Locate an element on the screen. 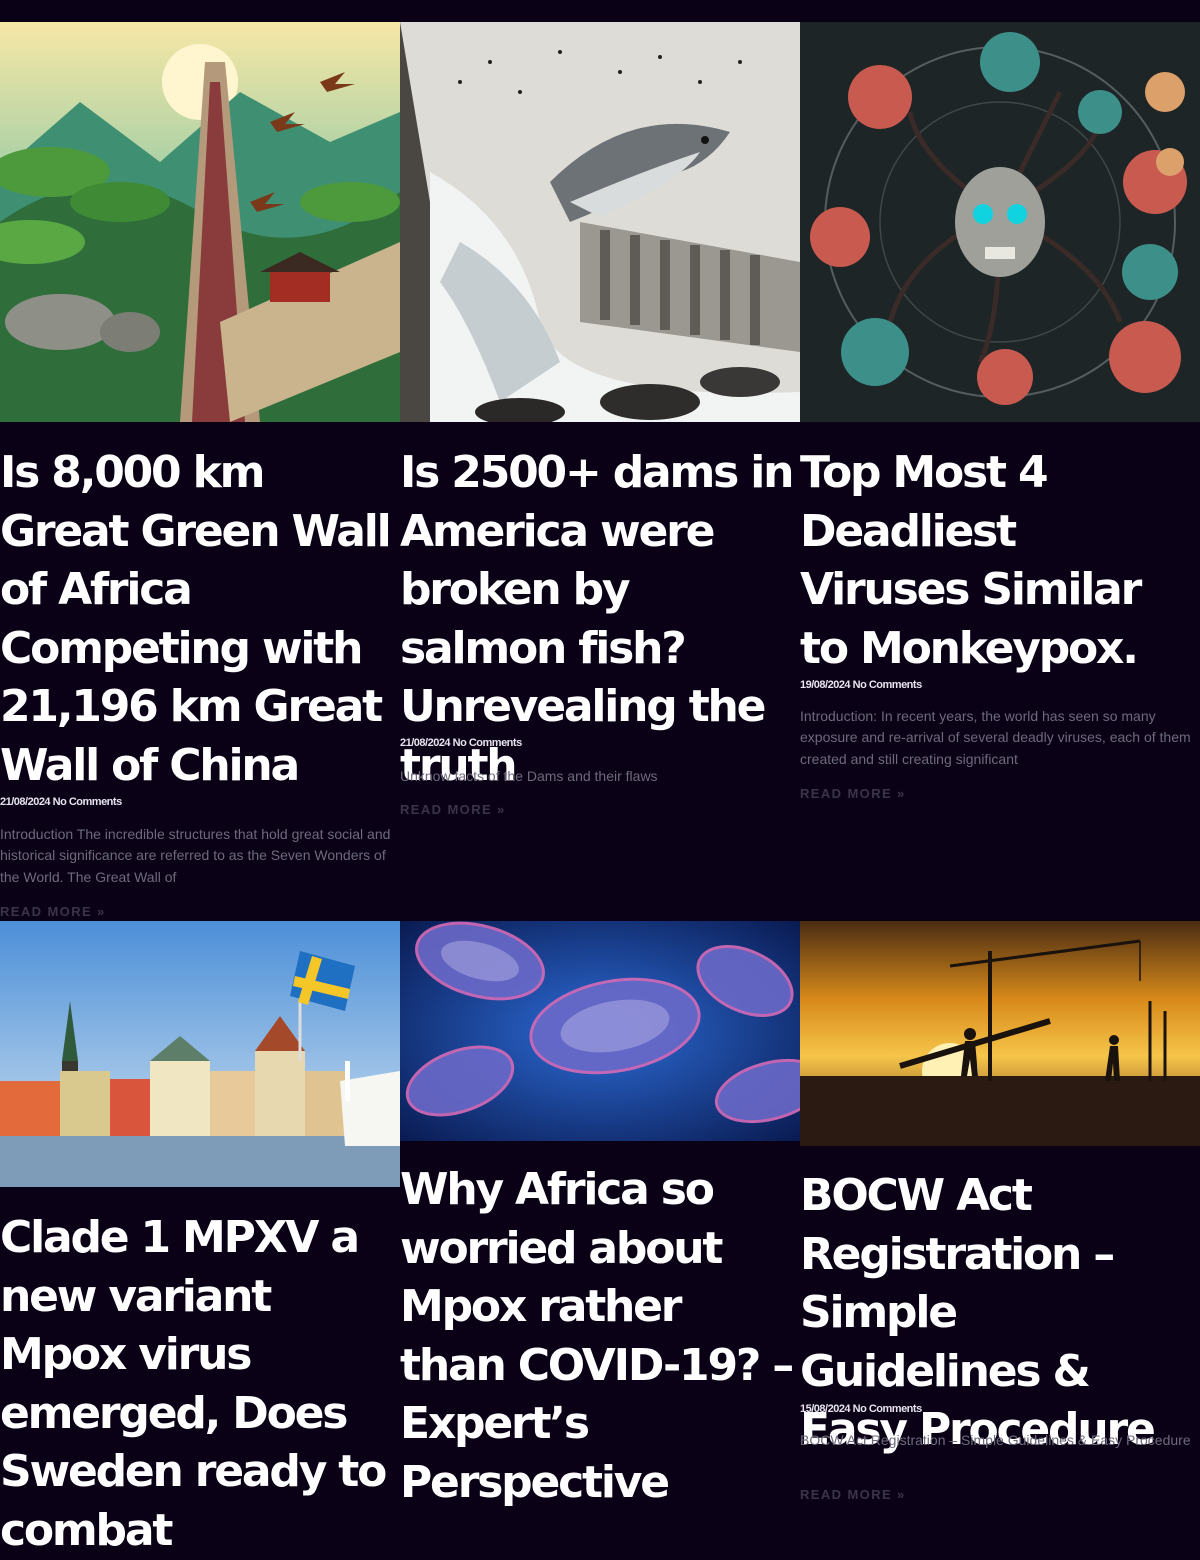  virus-skull-image is located at coordinates (1000, 222).